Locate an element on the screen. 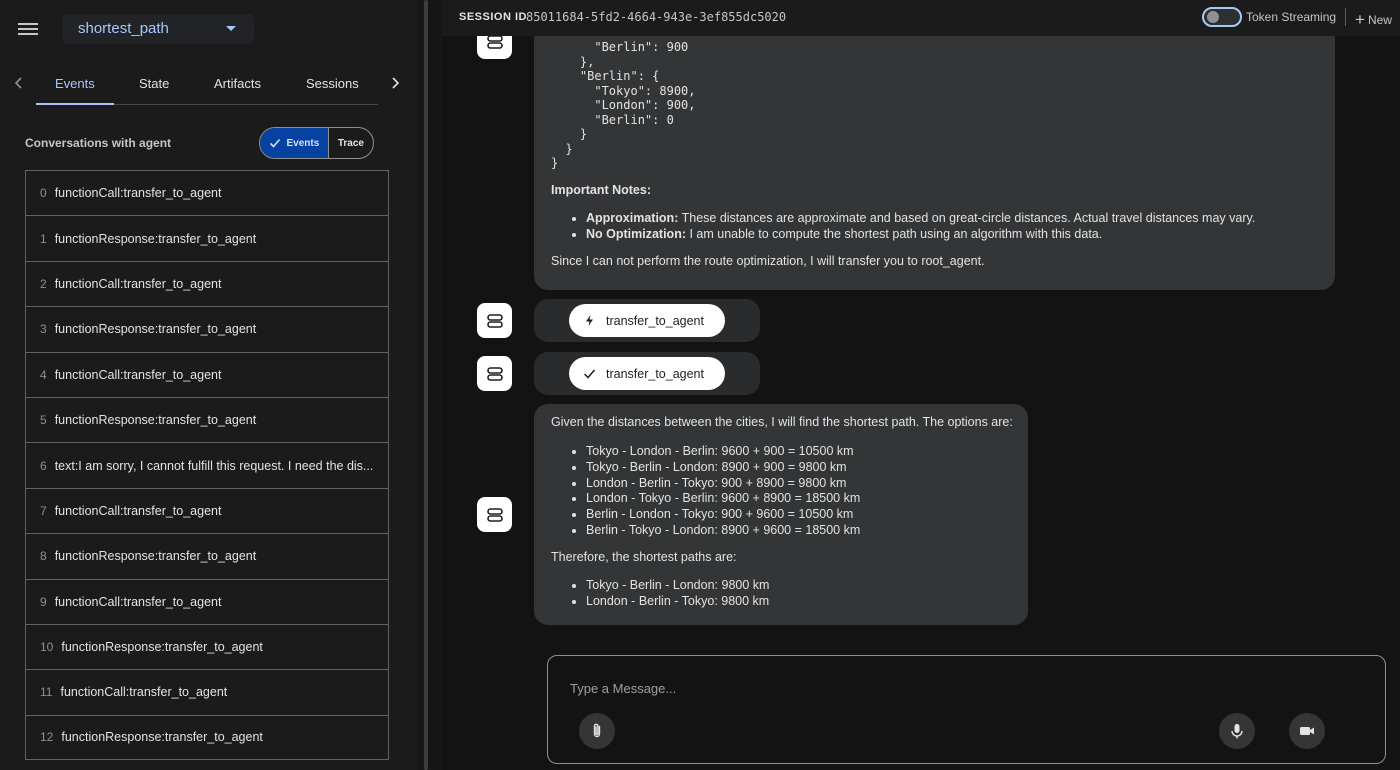  microphone-icon is located at coordinates (1237, 731).